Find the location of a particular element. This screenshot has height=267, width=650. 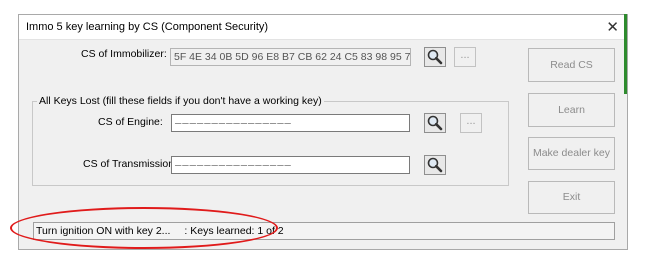

engine-cs-field: ________________ is located at coordinates (290, 123).